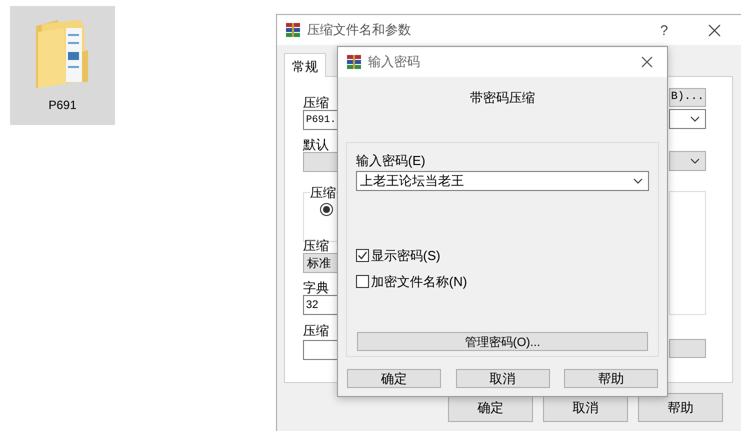 This screenshot has height=431, width=741. What do you see at coordinates (394, 378) in the screenshot?
I see `ok-button: 确定` at bounding box center [394, 378].